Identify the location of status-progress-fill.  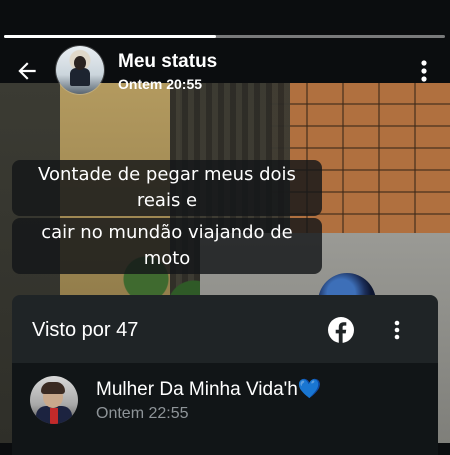
(110, 36).